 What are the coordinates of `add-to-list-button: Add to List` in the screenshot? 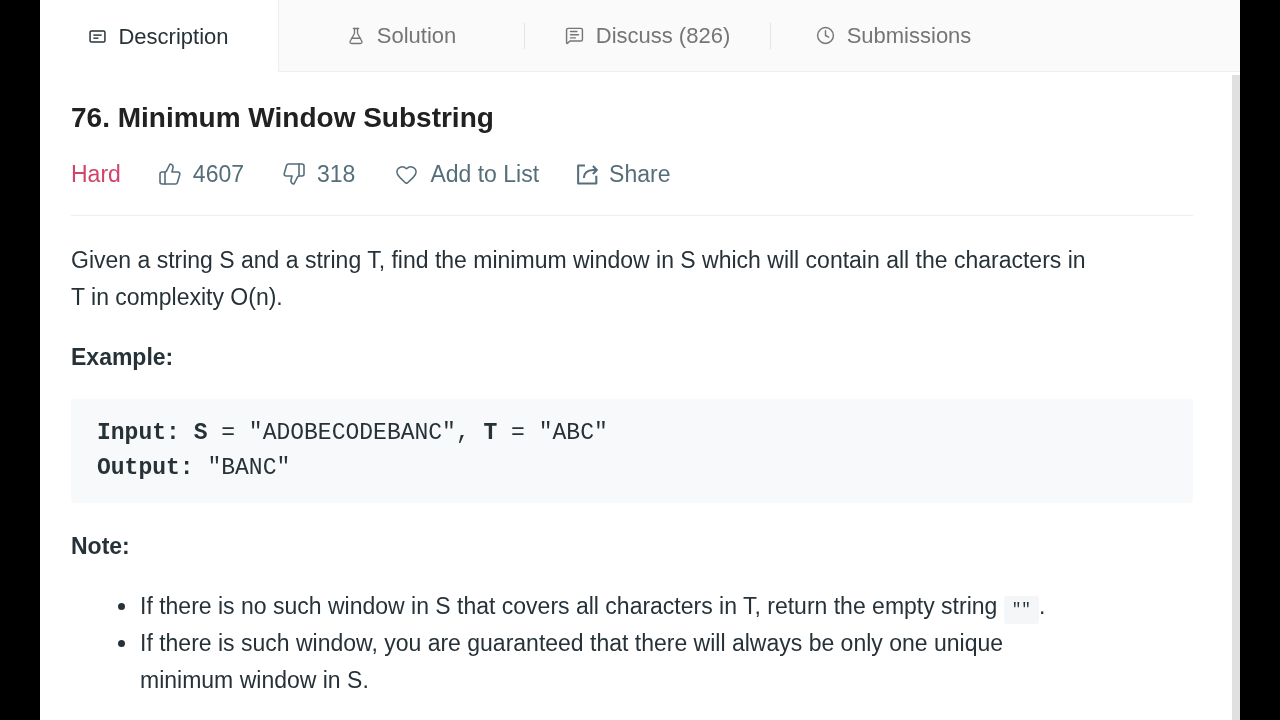 It's located at (467, 174).